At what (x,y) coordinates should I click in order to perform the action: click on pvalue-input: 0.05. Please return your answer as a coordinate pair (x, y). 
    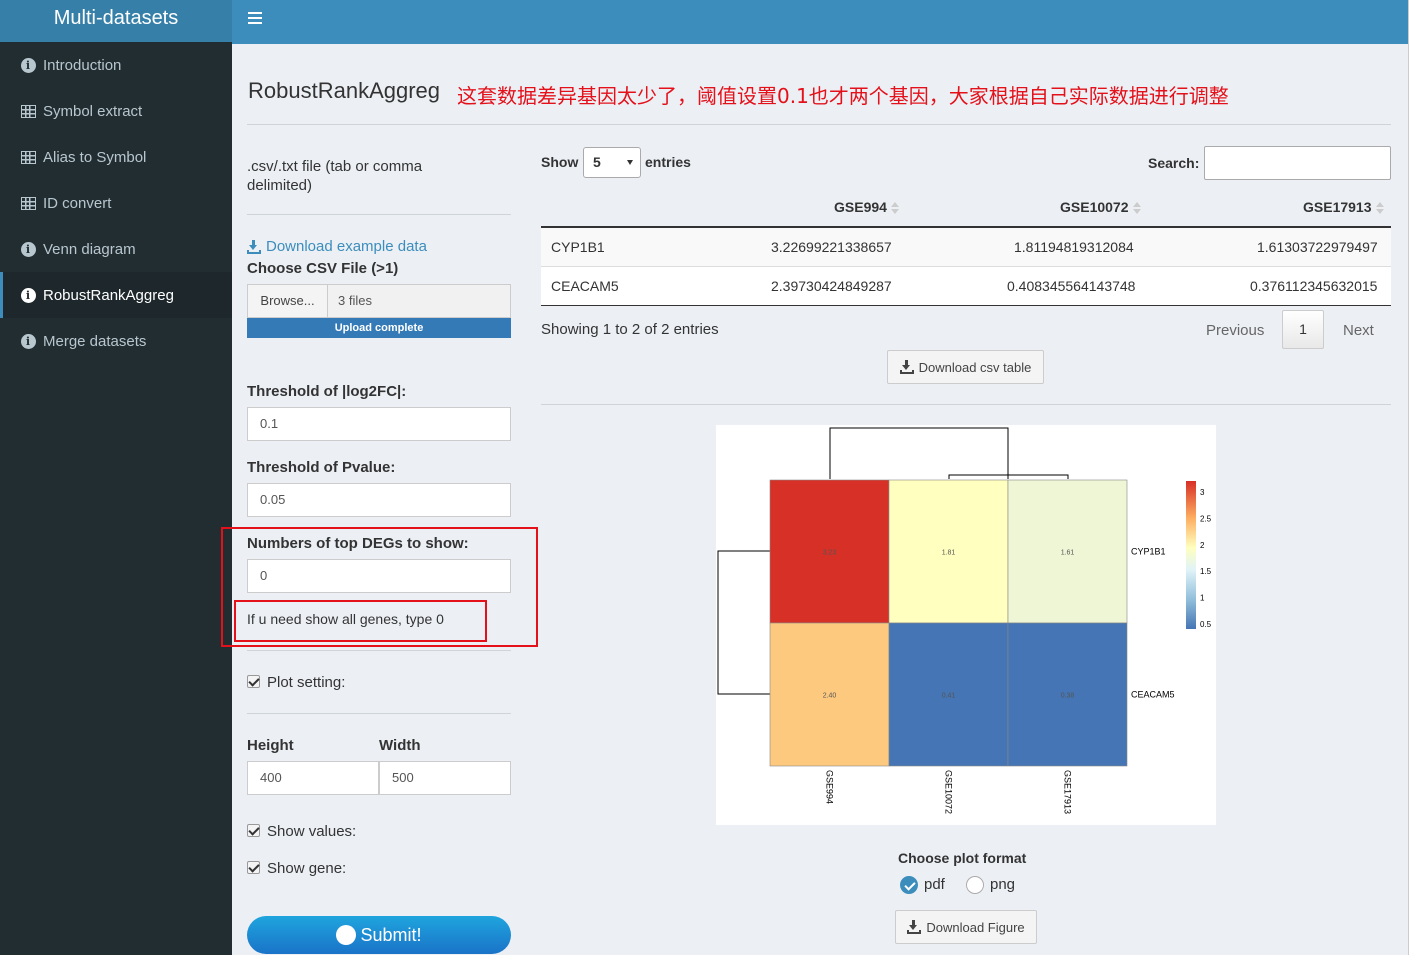
    Looking at the image, I should click on (379, 500).